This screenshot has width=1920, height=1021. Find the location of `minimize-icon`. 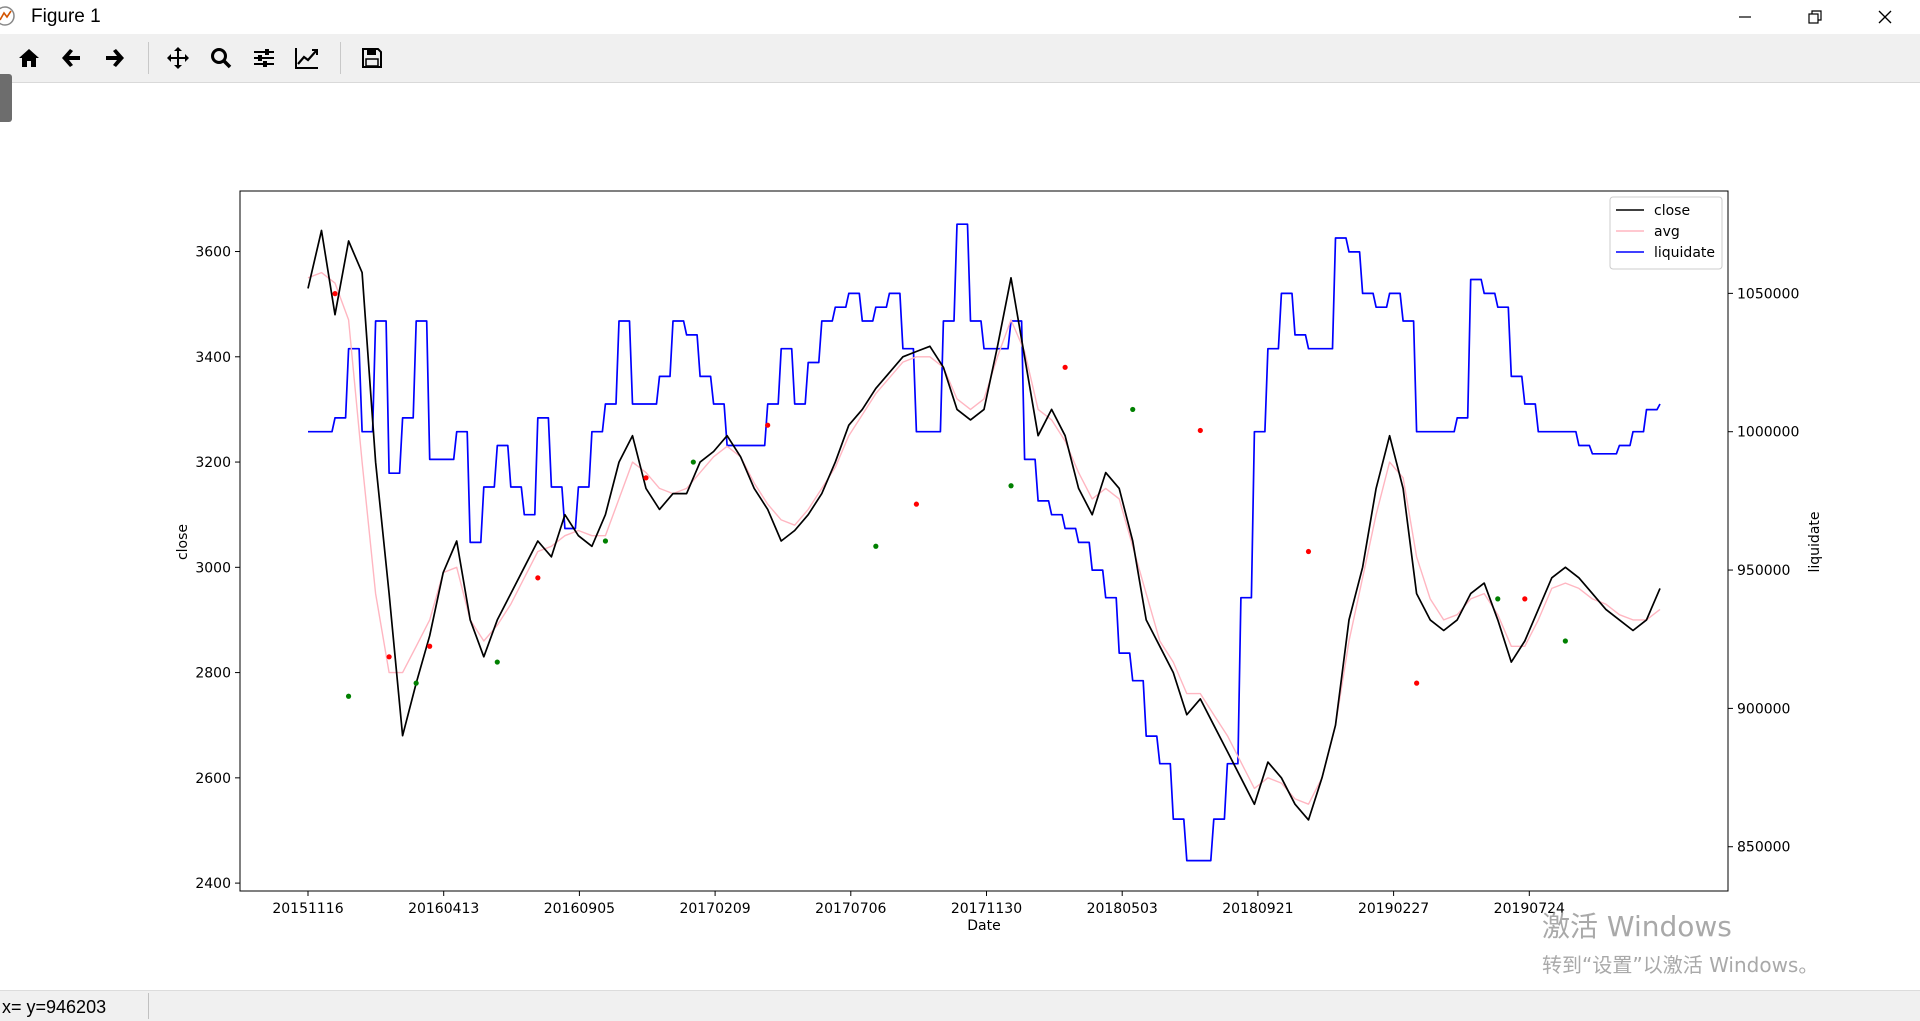

minimize-icon is located at coordinates (1745, 17).